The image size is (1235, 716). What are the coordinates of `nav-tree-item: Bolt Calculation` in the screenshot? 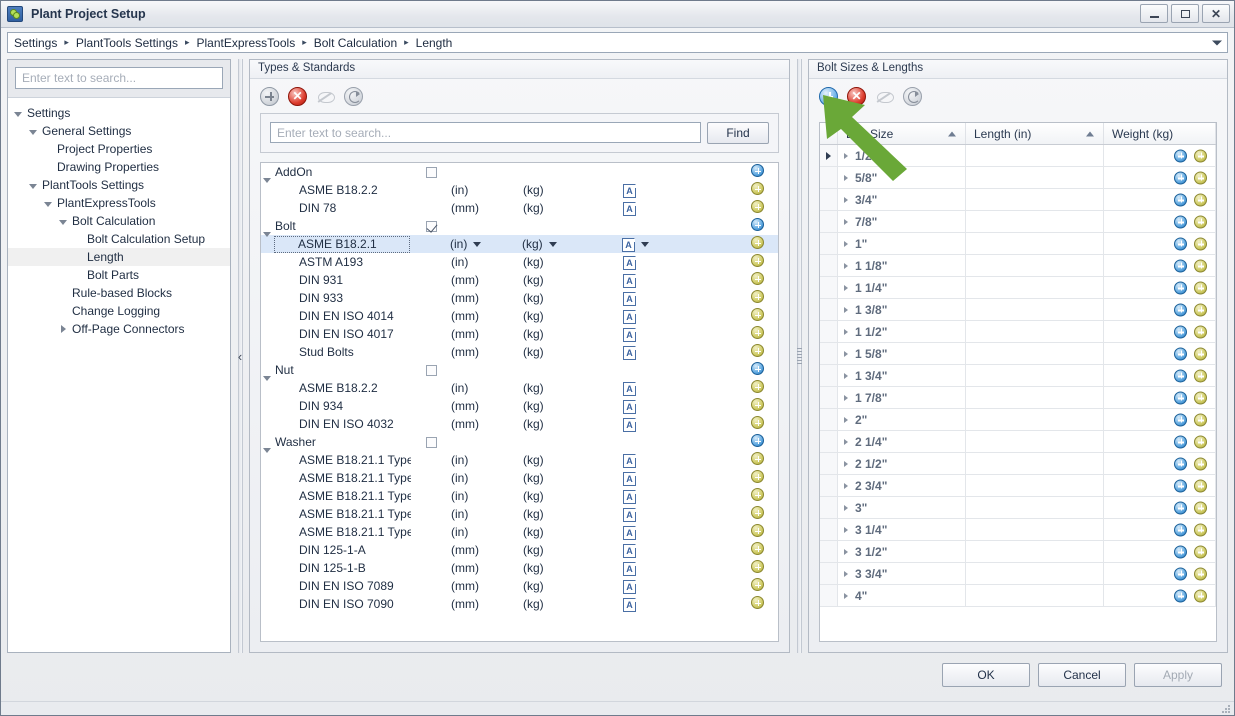 It's located at (119, 221).